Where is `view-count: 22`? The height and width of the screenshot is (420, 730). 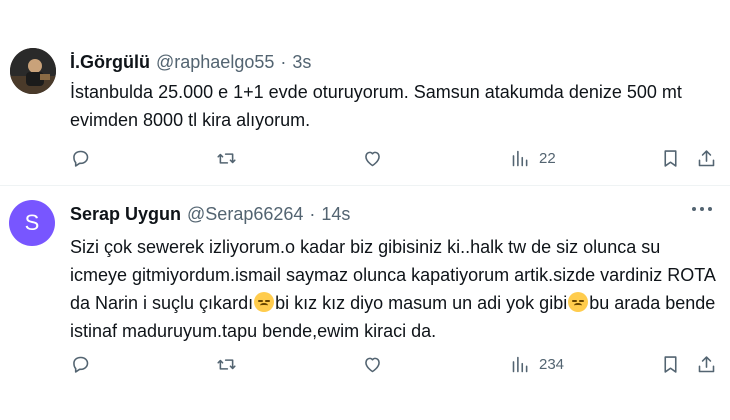
view-count: 22 is located at coordinates (547, 158).